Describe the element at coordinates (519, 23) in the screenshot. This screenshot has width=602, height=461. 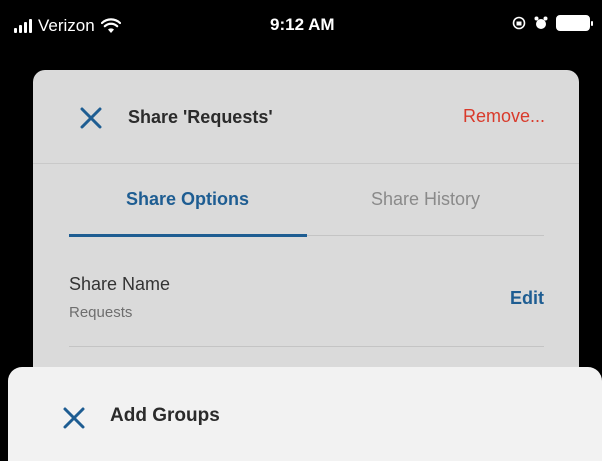
I see `rotation-lock-icon` at that location.